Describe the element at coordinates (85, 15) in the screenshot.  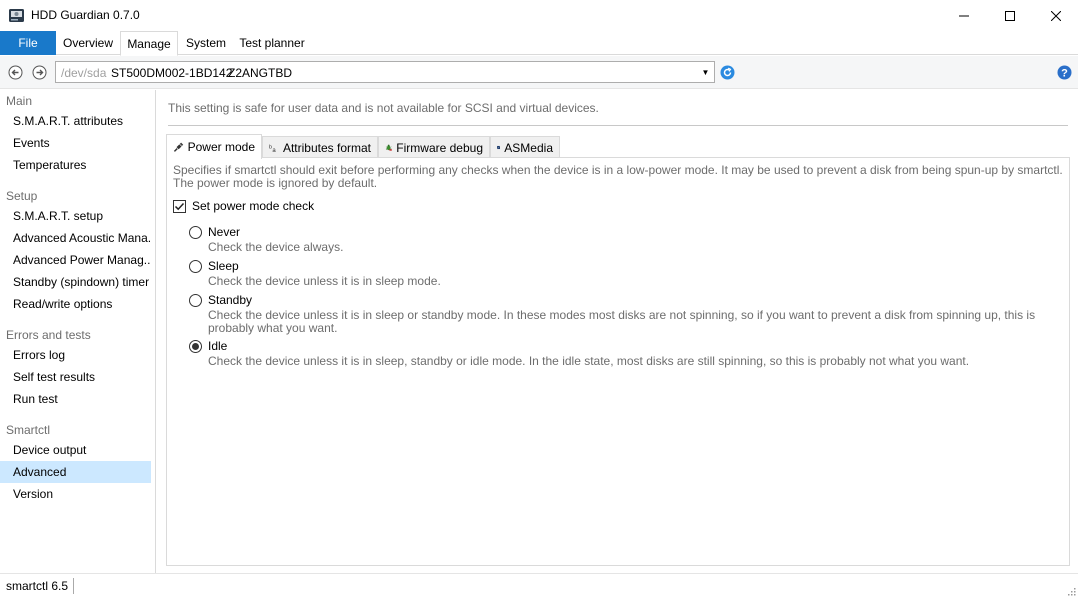
I see `window-title: HDD Guardian 0.7.0` at that location.